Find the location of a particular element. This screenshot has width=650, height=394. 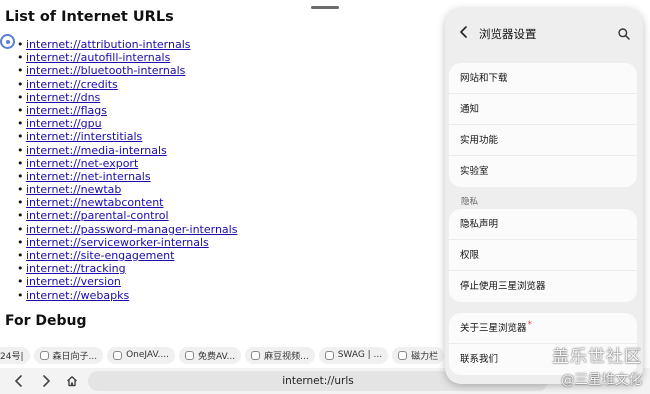

url-link: internet://site-engagement is located at coordinates (100, 255).